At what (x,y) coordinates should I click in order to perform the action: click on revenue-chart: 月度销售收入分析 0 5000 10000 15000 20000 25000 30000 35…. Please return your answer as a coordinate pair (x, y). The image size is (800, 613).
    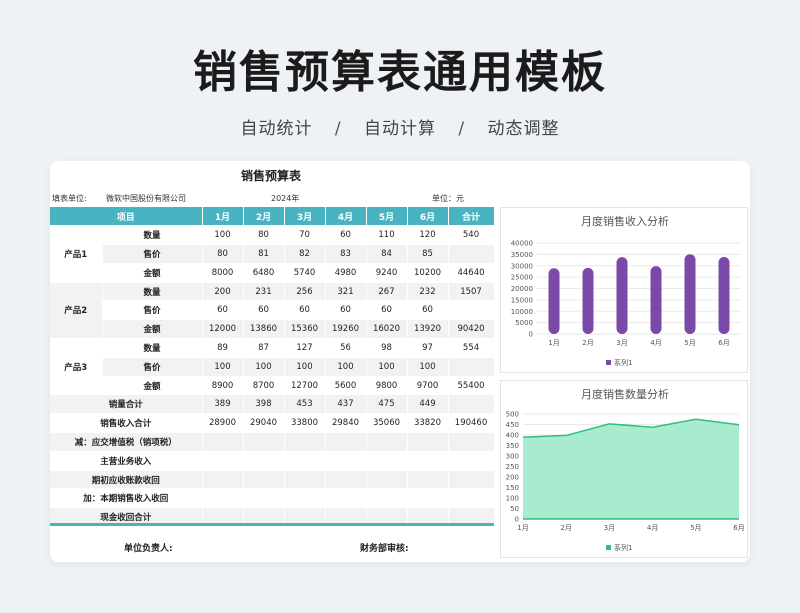
    Looking at the image, I should click on (624, 290).